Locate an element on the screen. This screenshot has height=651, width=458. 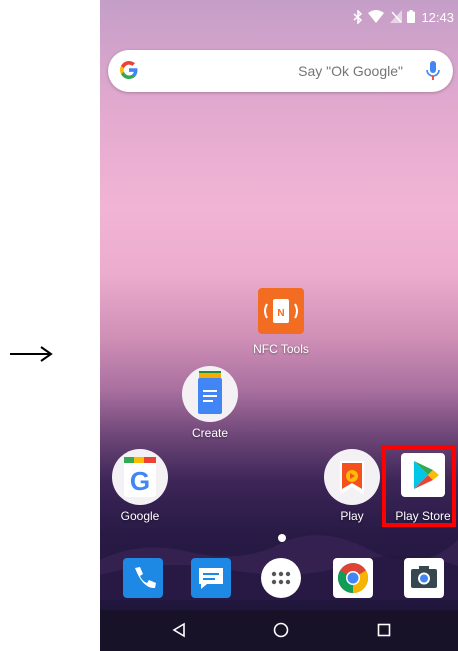
chrome-icon is located at coordinates (353, 578).